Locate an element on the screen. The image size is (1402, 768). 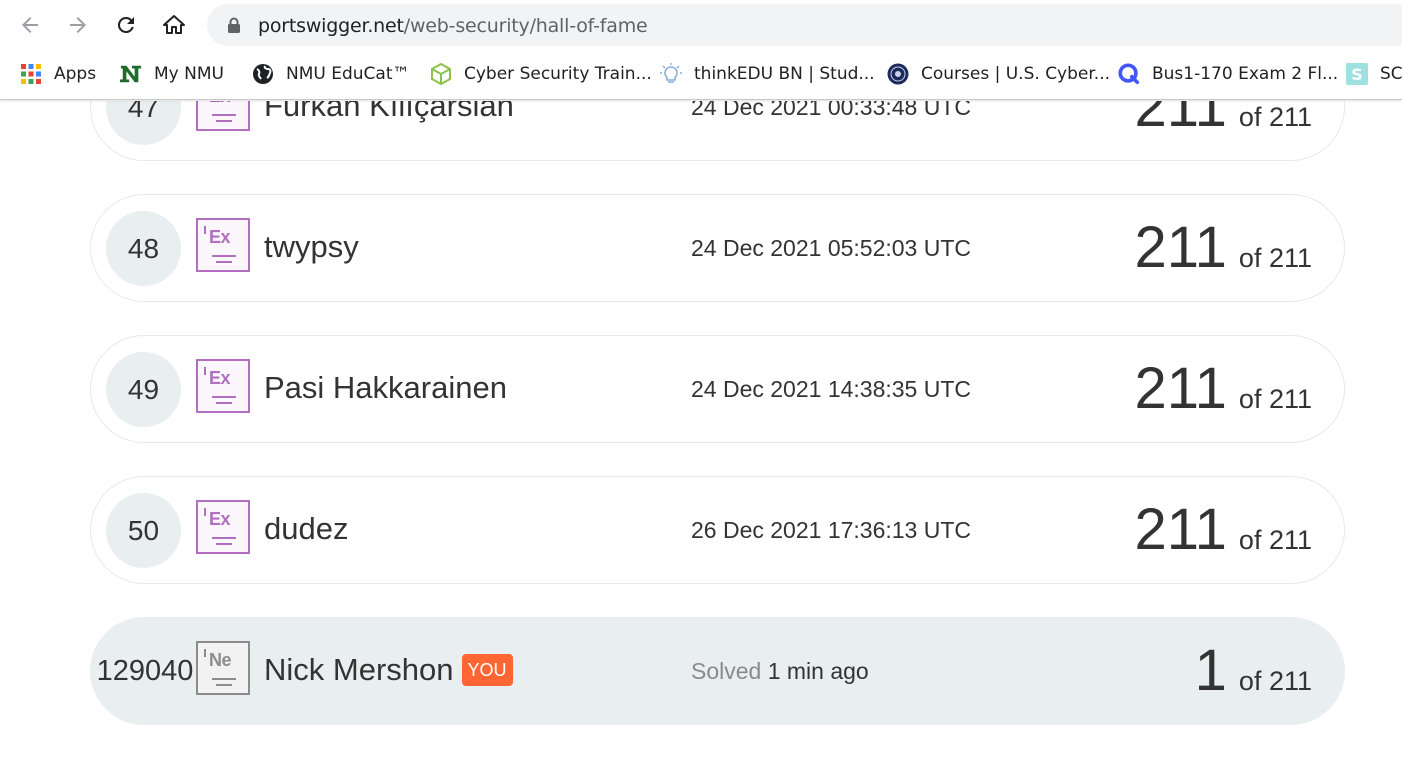
bookmark-label: Apps is located at coordinates (75, 74).